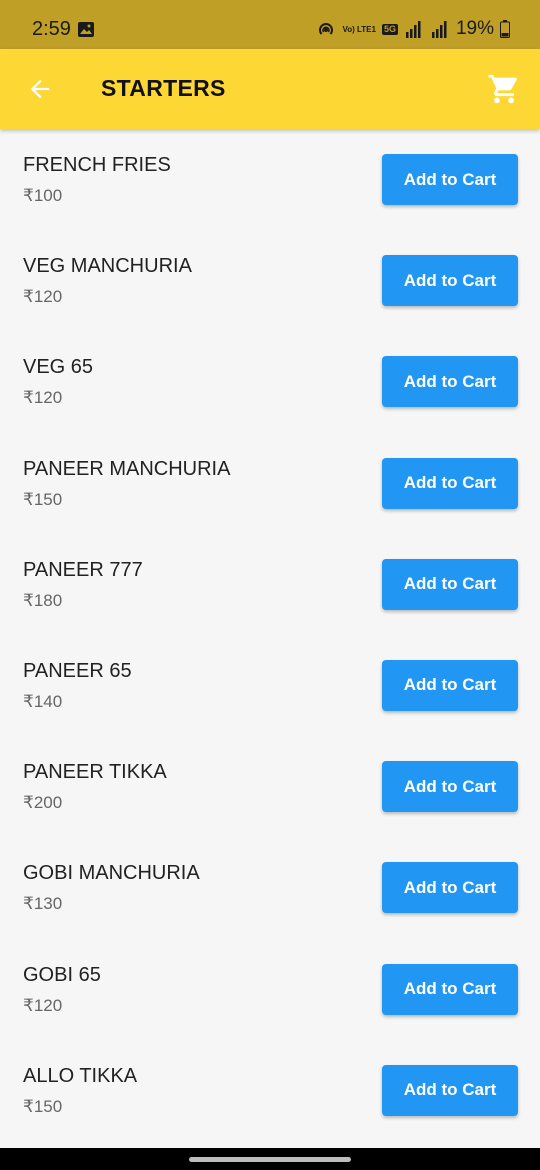  What do you see at coordinates (97, 165) in the screenshot?
I see `item-name: FRENCH FRIES` at bounding box center [97, 165].